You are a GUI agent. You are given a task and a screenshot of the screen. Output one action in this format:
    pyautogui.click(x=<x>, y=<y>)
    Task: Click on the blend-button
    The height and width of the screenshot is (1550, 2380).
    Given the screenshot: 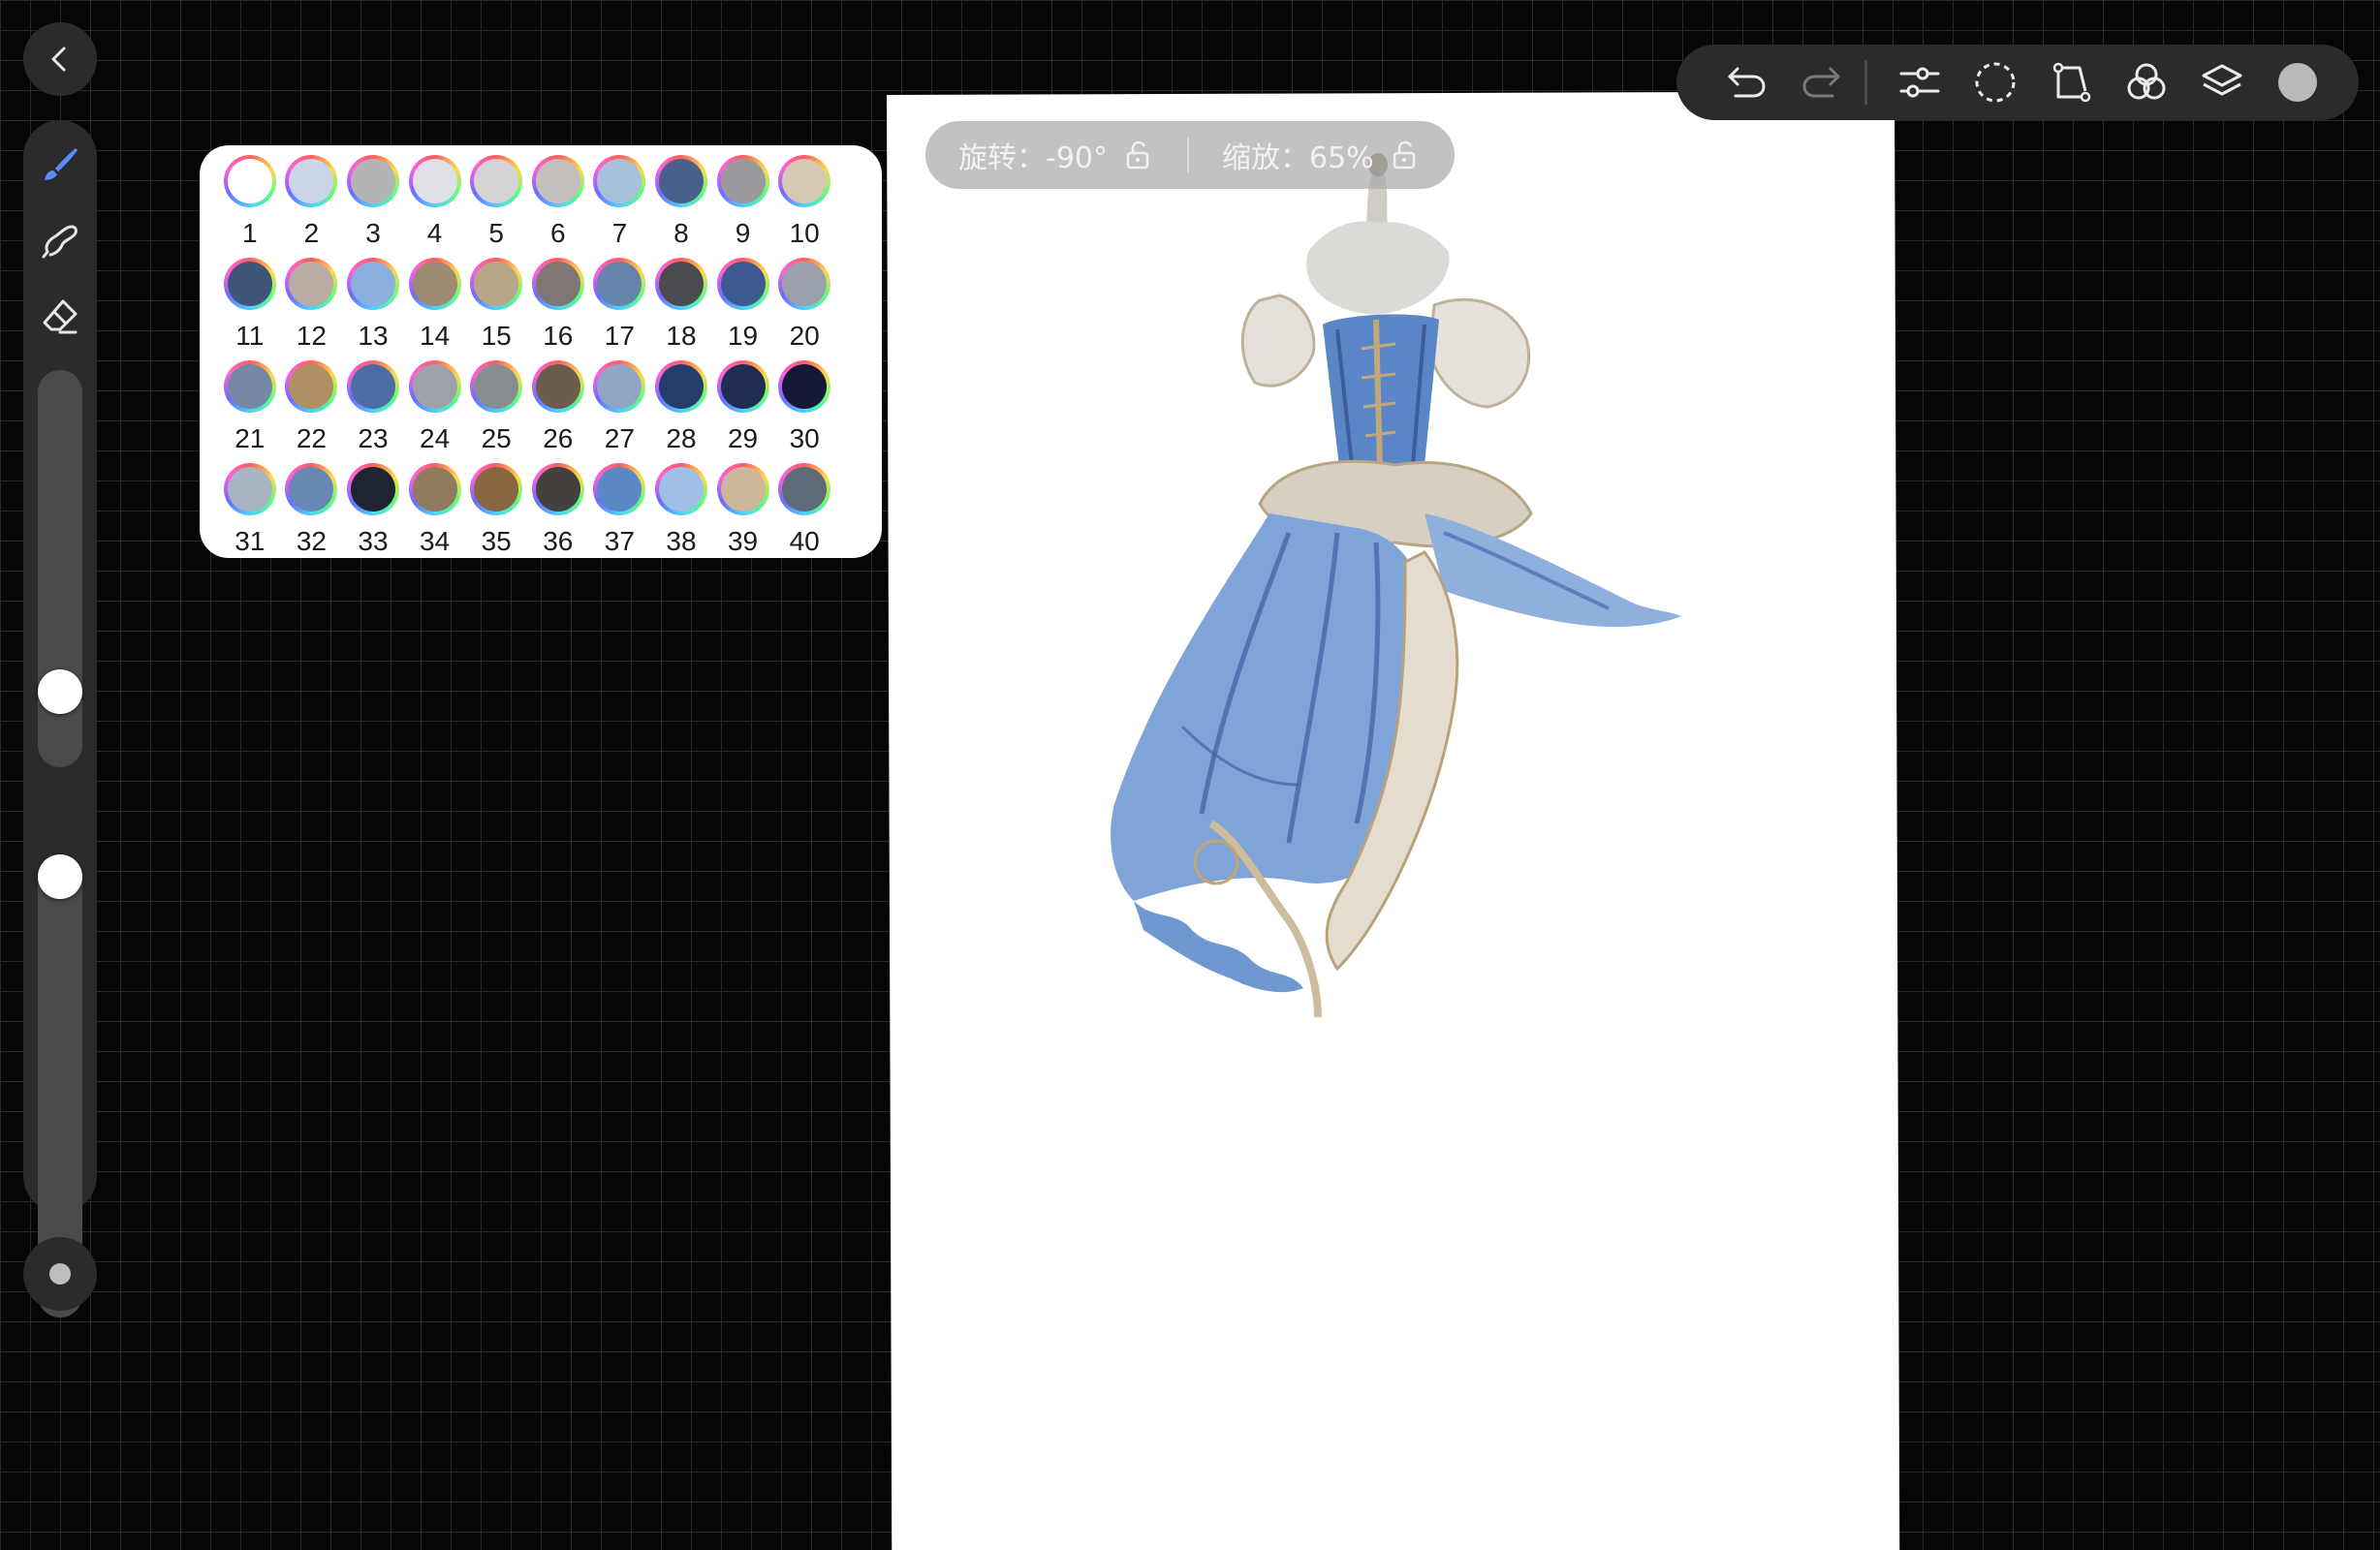 What is the action you would take?
    pyautogui.click(x=2146, y=82)
    